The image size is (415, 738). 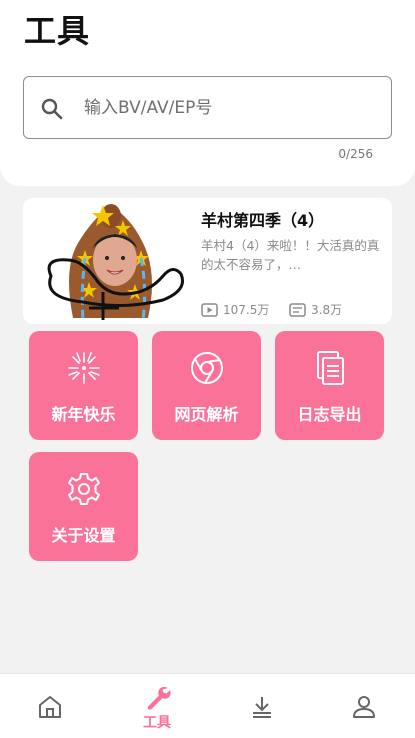 I want to click on new-year-label: 新年快乐, so click(x=83, y=414).